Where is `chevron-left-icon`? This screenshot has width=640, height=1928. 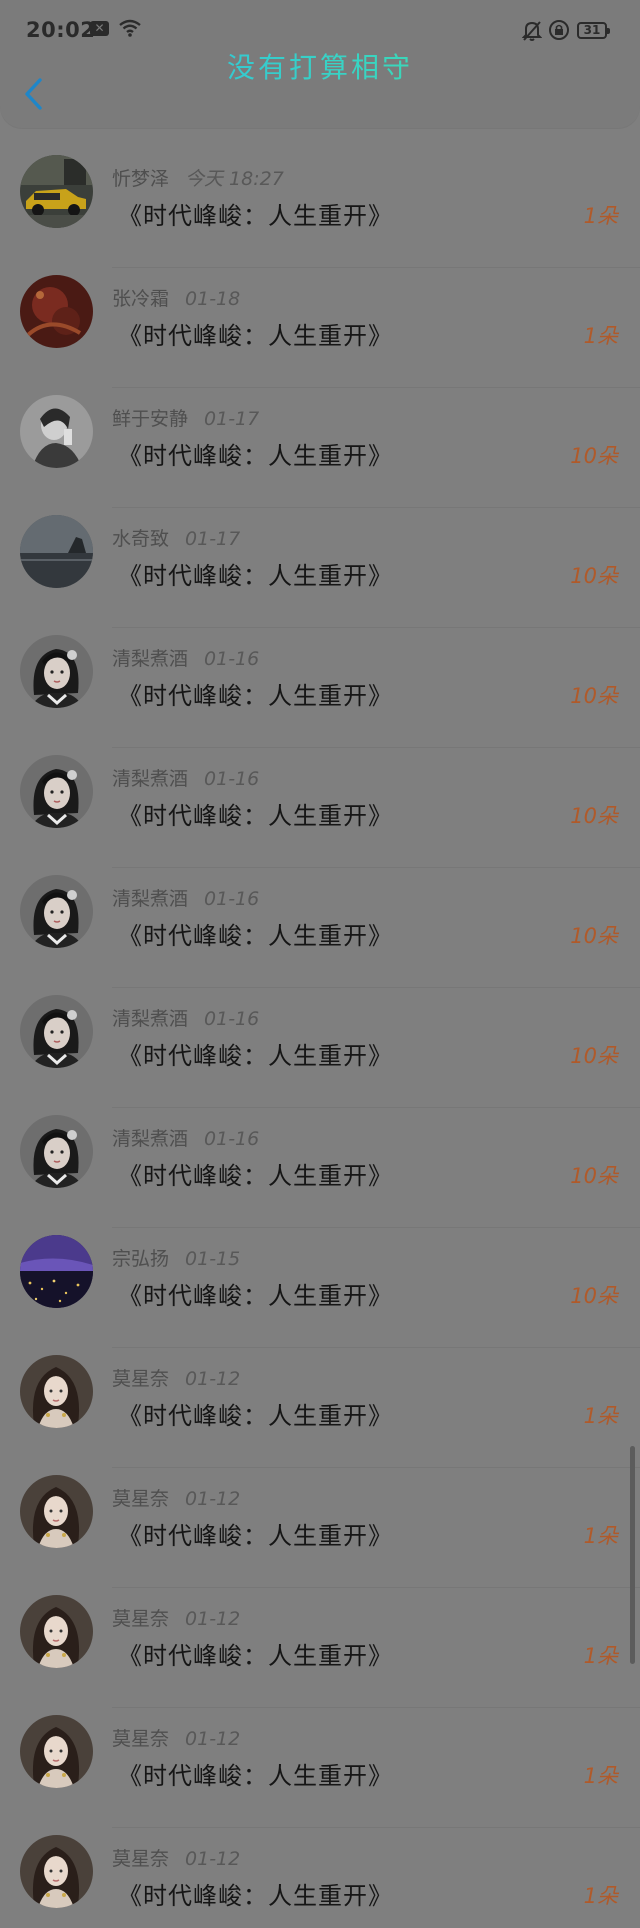 chevron-left-icon is located at coordinates (33, 94).